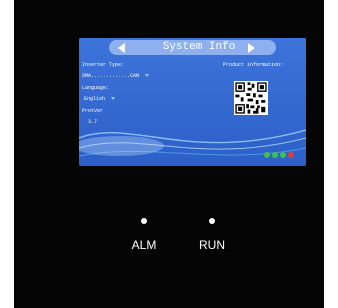 The width and height of the screenshot is (338, 308). Describe the element at coordinates (144, 221) in the screenshot. I see `alm-led` at that location.